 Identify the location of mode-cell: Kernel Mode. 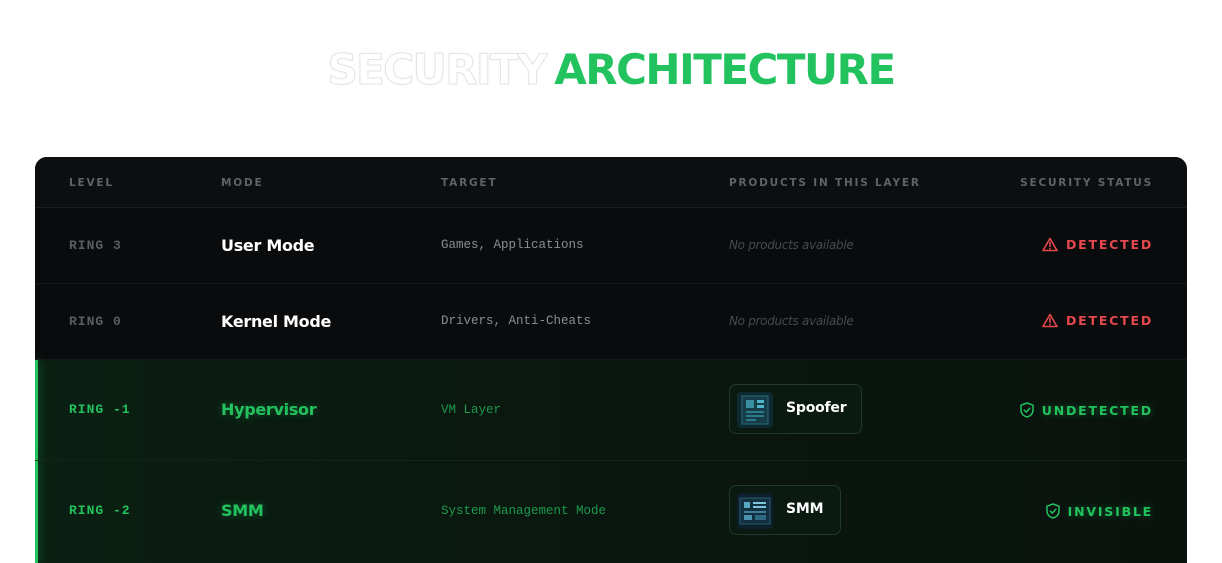
(276, 321).